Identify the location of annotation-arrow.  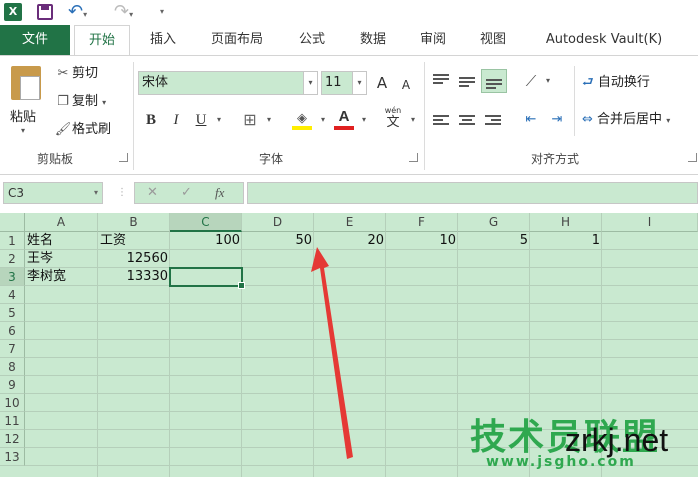
(332, 353).